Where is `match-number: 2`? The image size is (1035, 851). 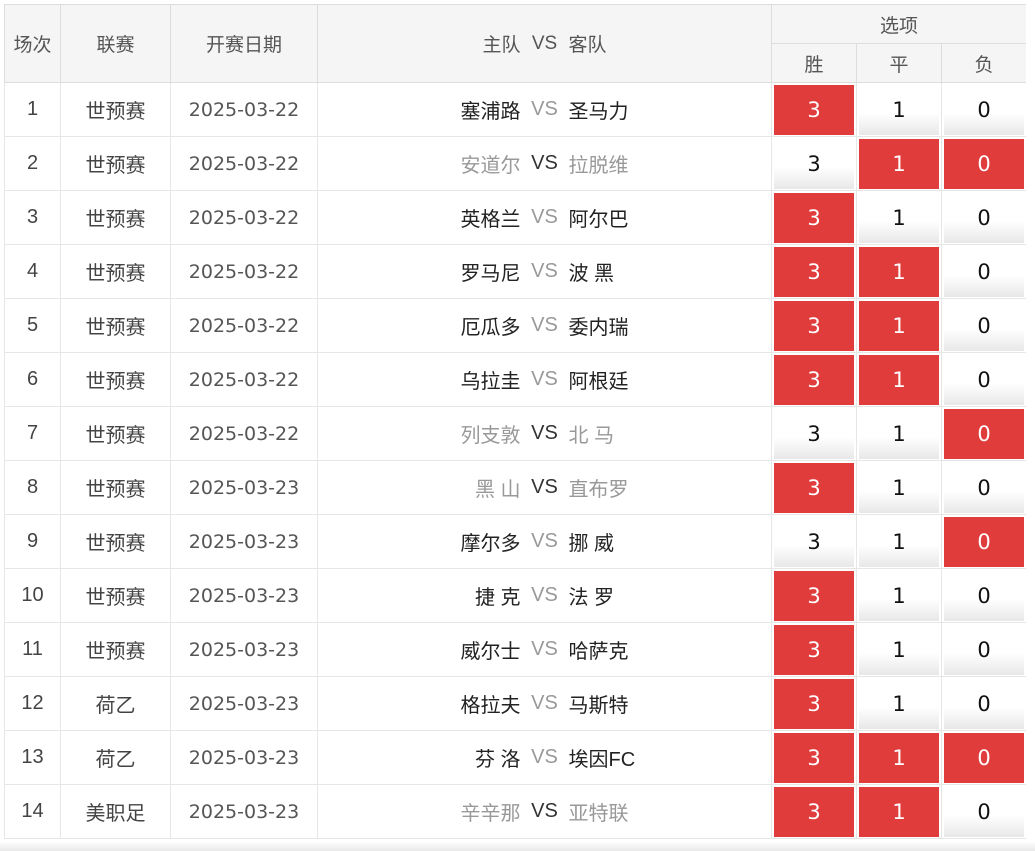
match-number: 2 is located at coordinates (32, 163).